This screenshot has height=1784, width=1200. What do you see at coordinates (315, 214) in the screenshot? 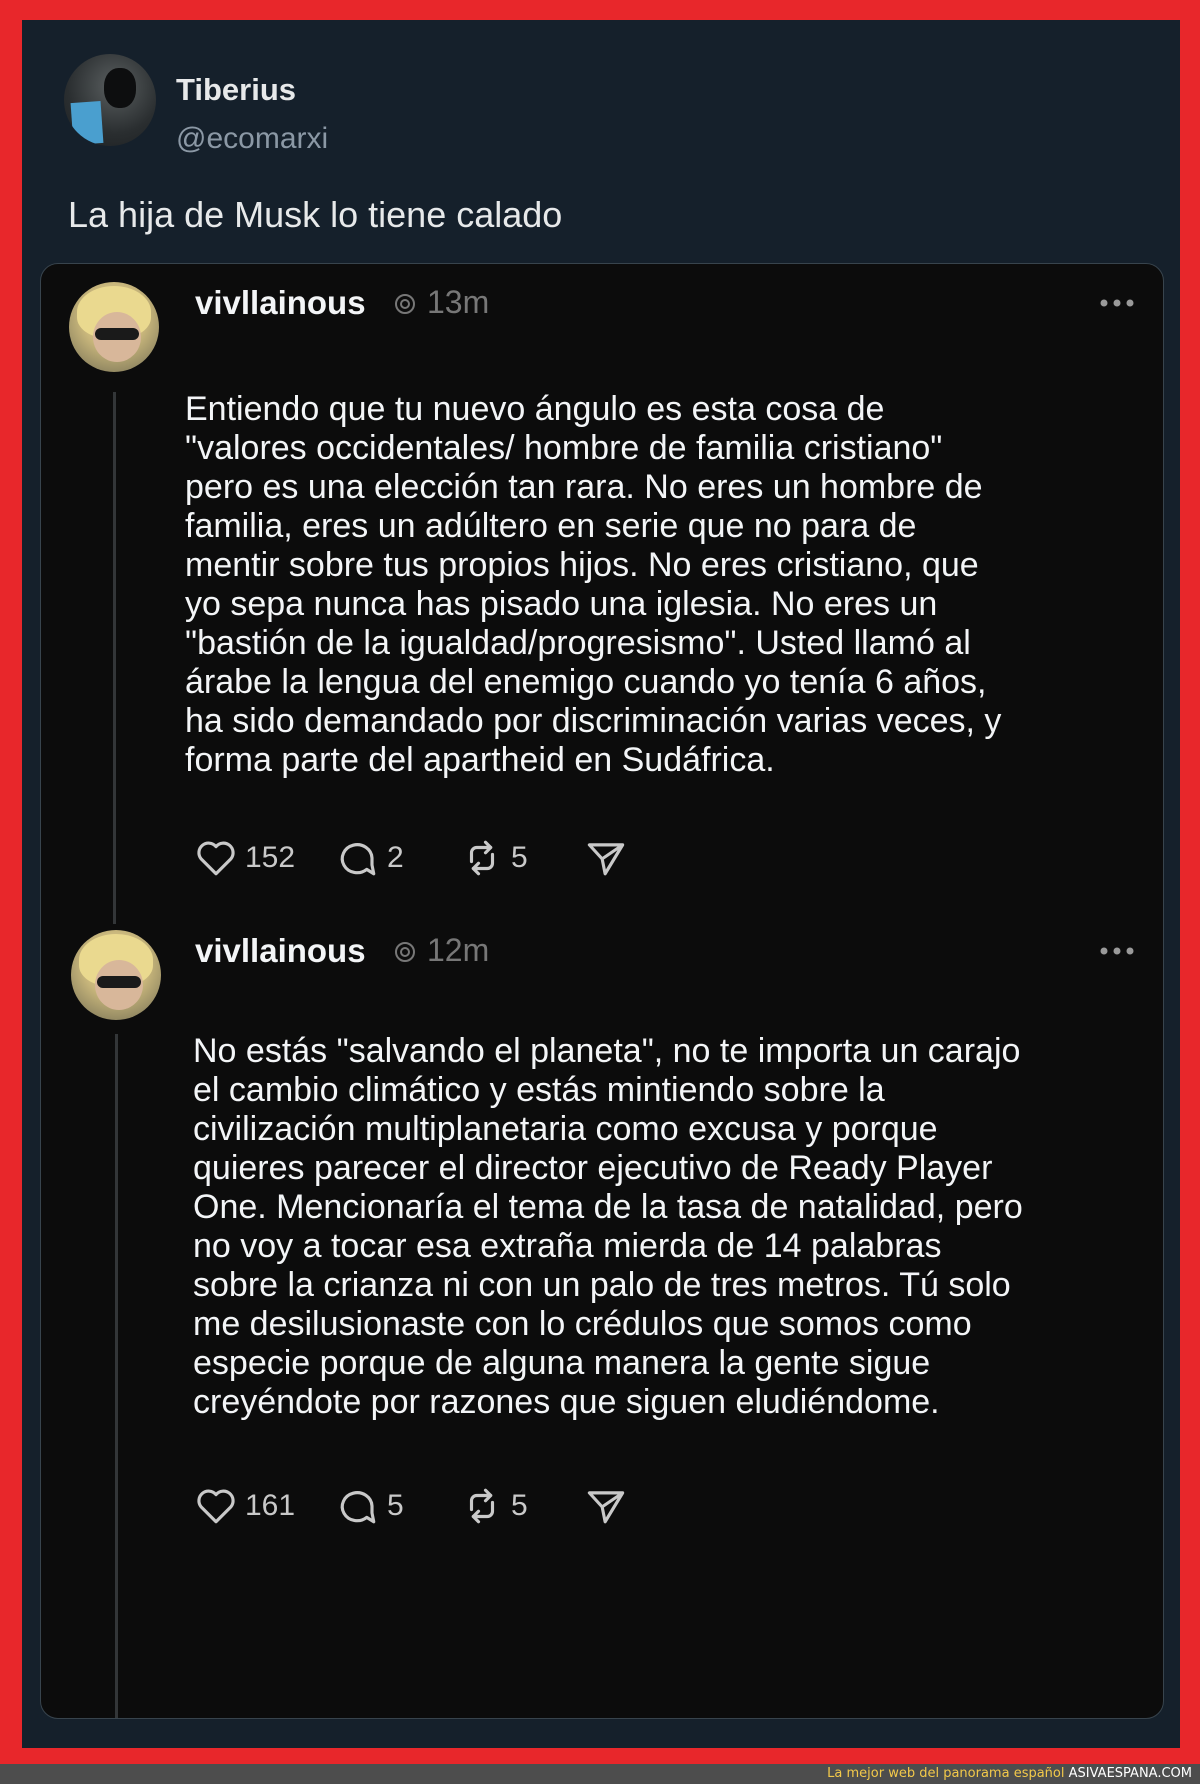
I see `tweet-text: La hija de Musk lo tiene calado` at bounding box center [315, 214].